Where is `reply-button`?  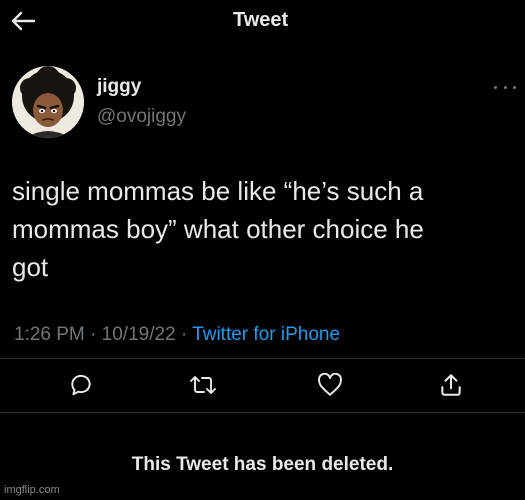 reply-button is located at coordinates (81, 385).